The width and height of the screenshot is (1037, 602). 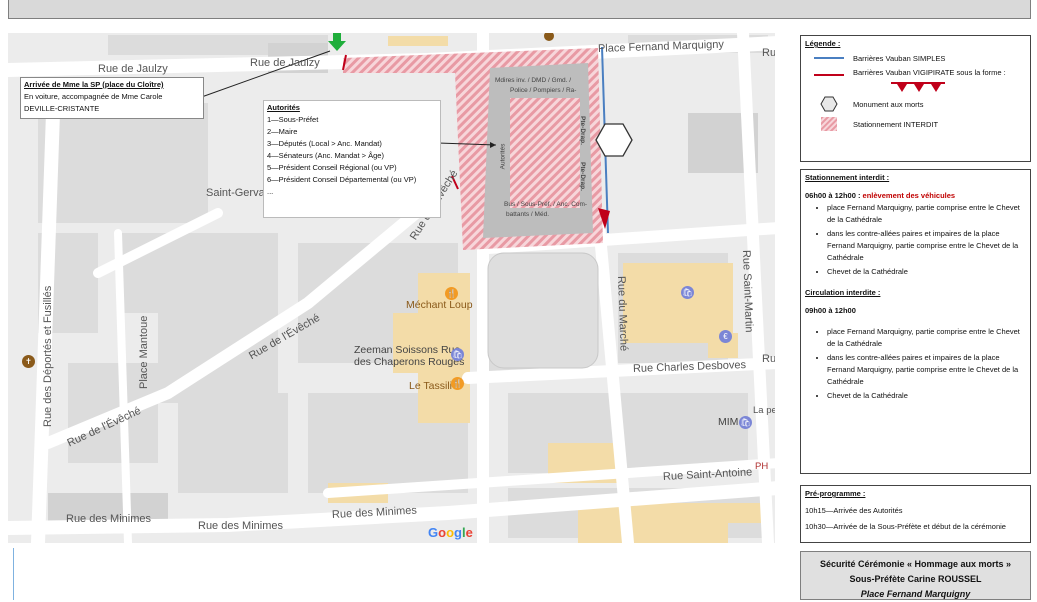 I want to click on poi-label: des Chaperons Rouges, so click(x=409, y=362).